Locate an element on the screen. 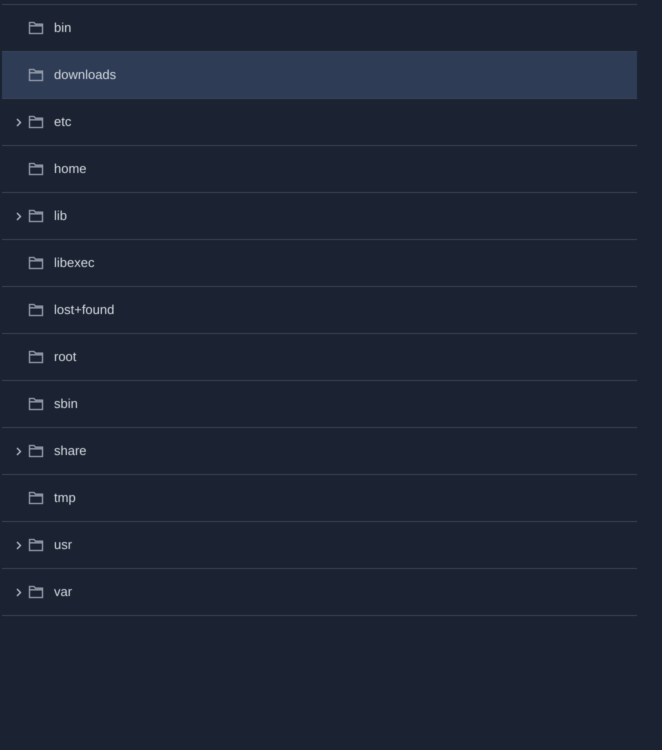  folder-row: tmp is located at coordinates (319, 498).